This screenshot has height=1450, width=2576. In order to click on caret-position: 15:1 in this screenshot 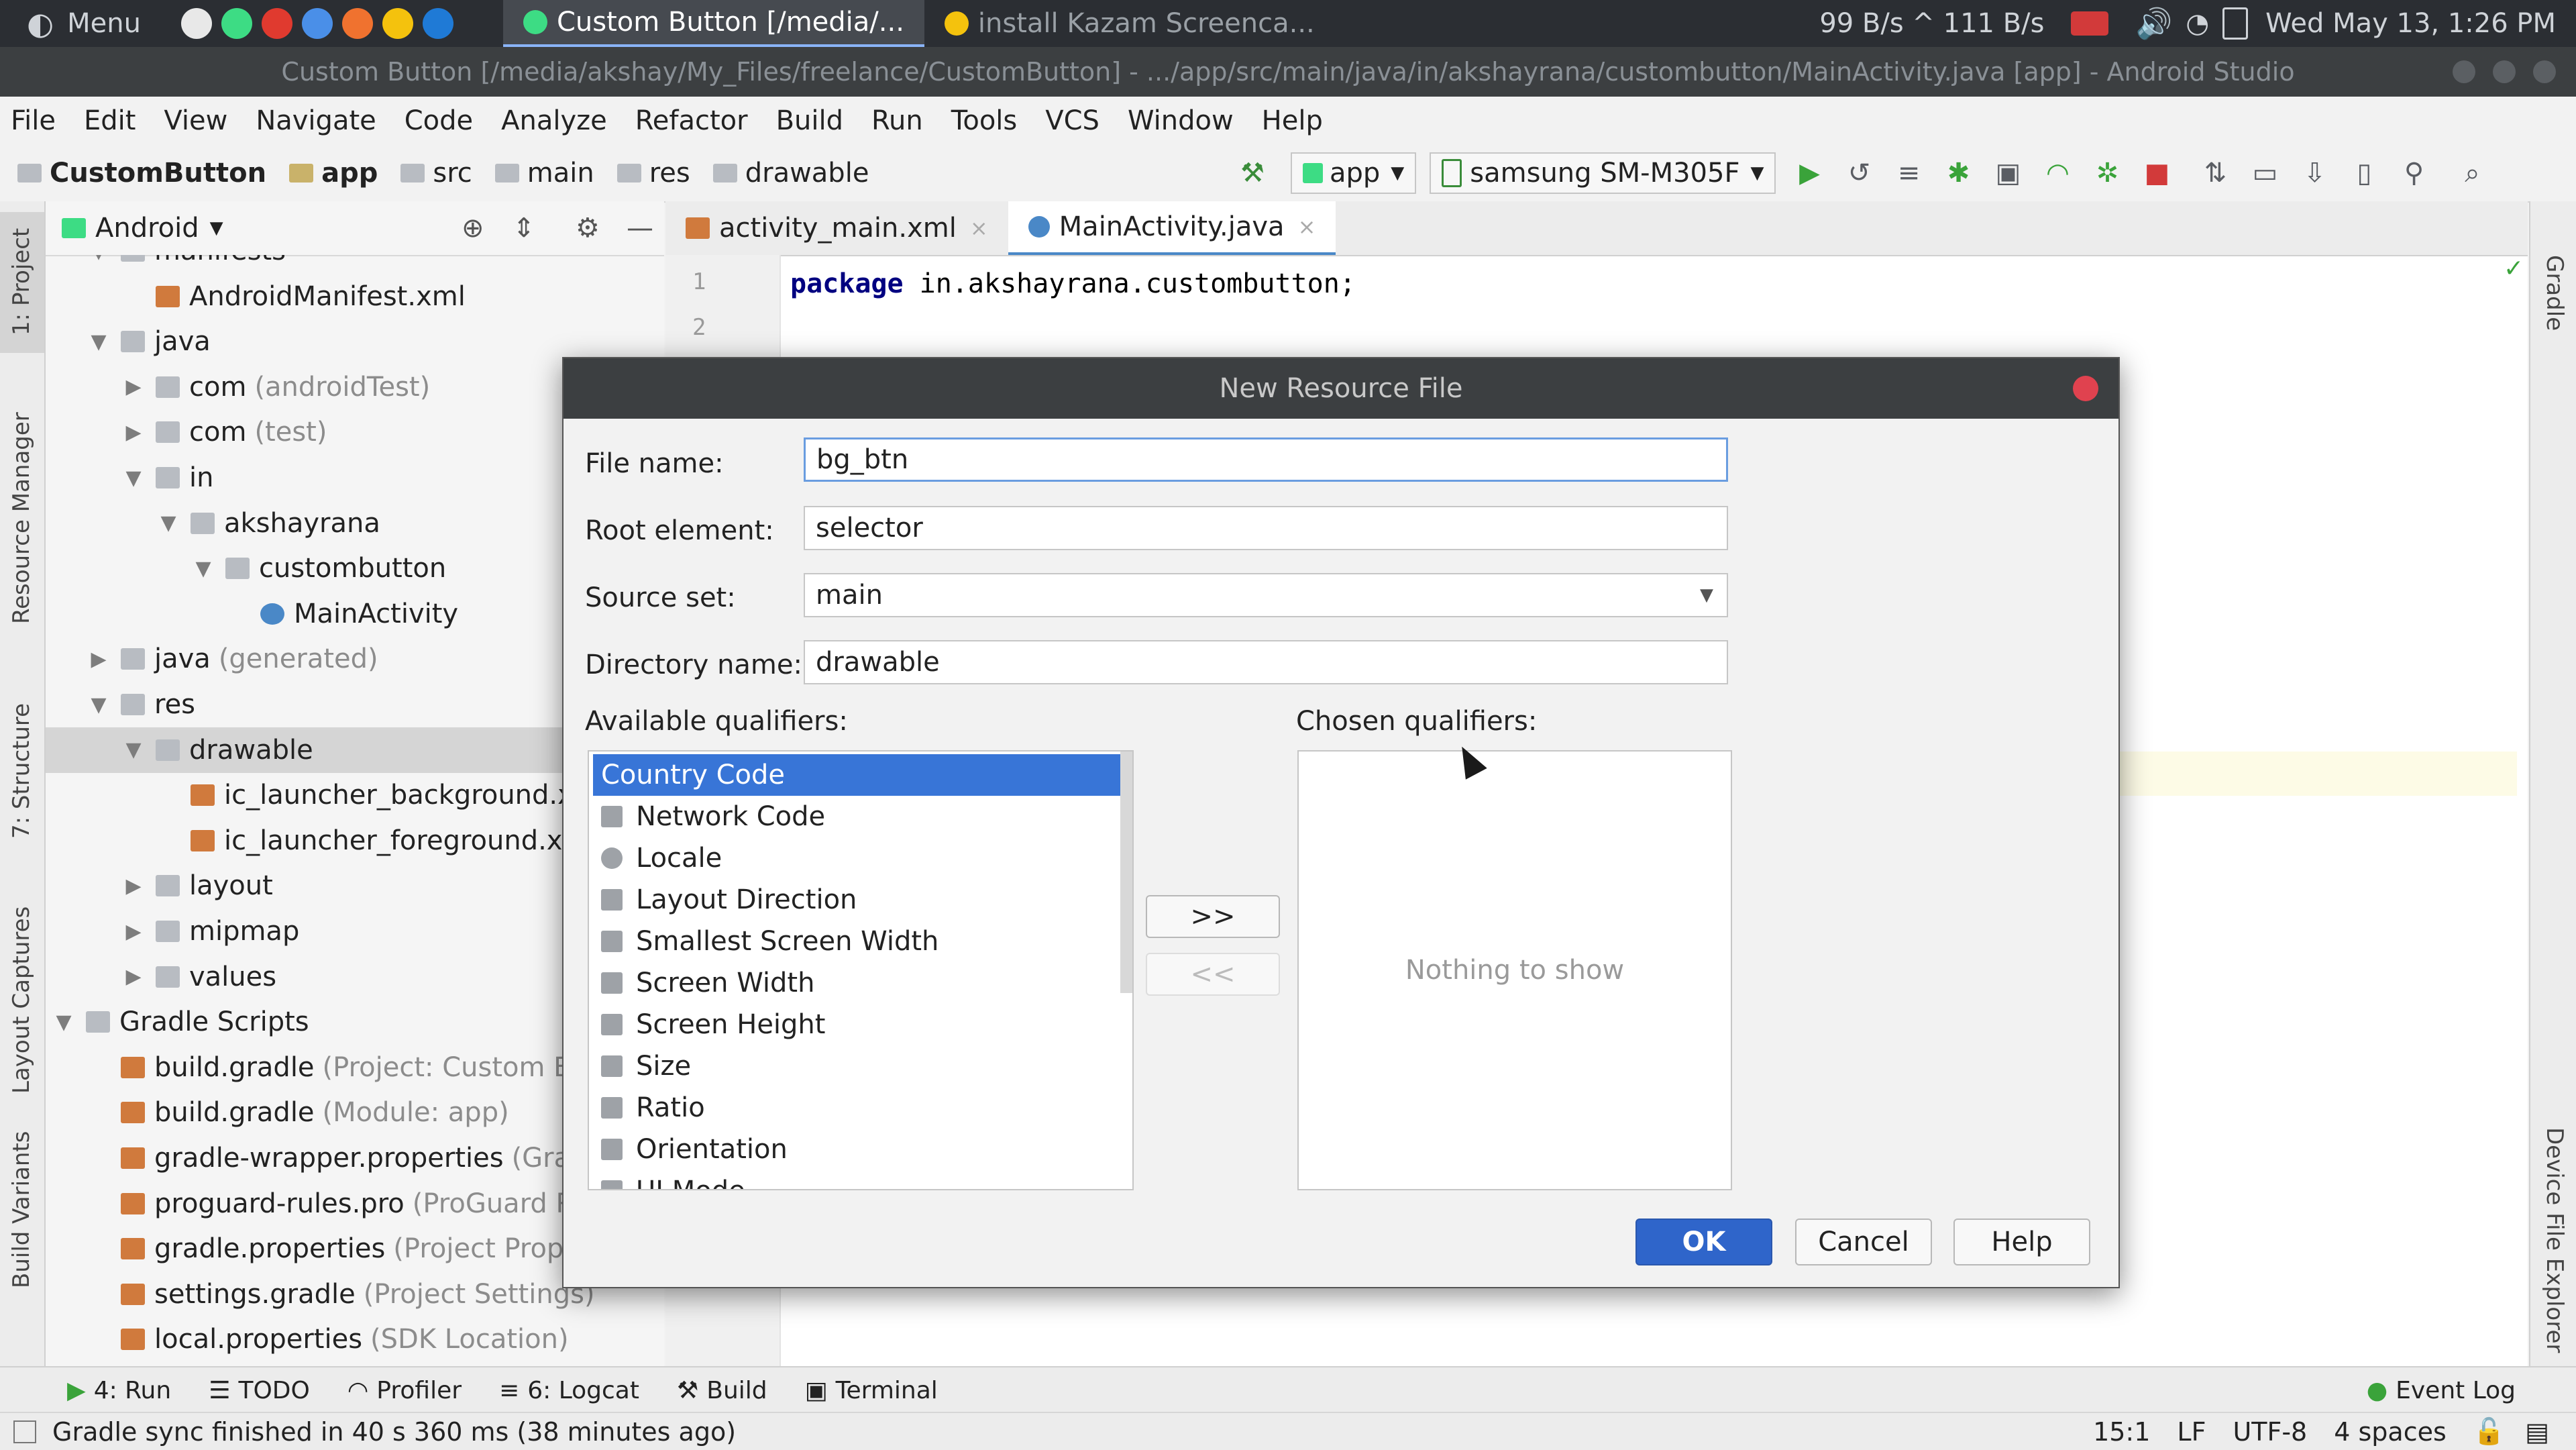, I will do `click(2121, 1432)`.